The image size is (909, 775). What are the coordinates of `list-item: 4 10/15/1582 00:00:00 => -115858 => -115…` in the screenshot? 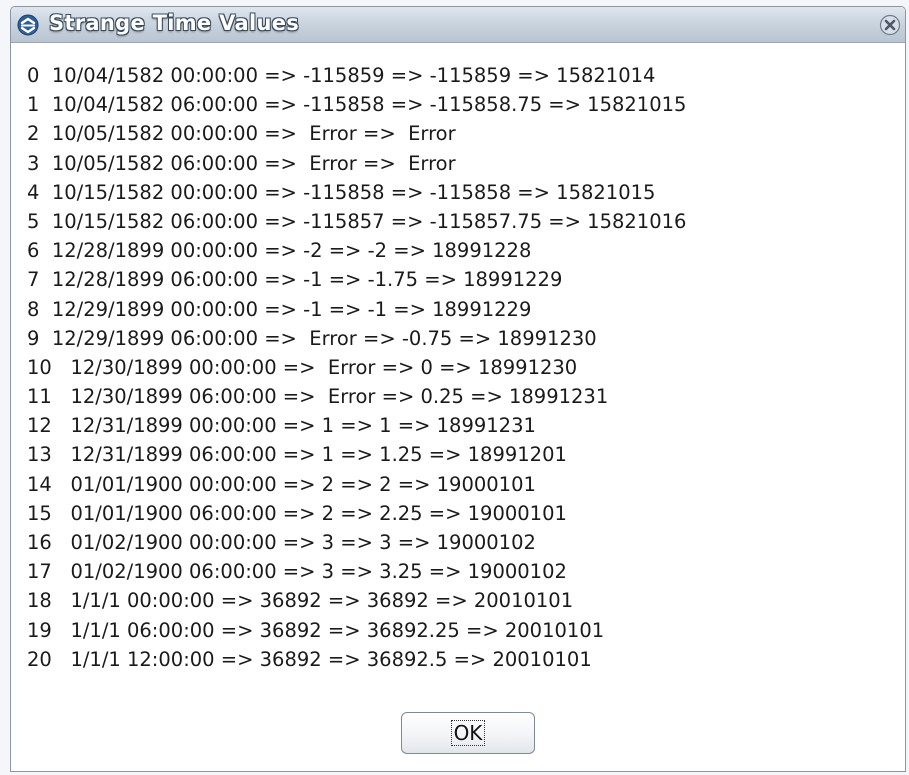 It's located at (461, 192).